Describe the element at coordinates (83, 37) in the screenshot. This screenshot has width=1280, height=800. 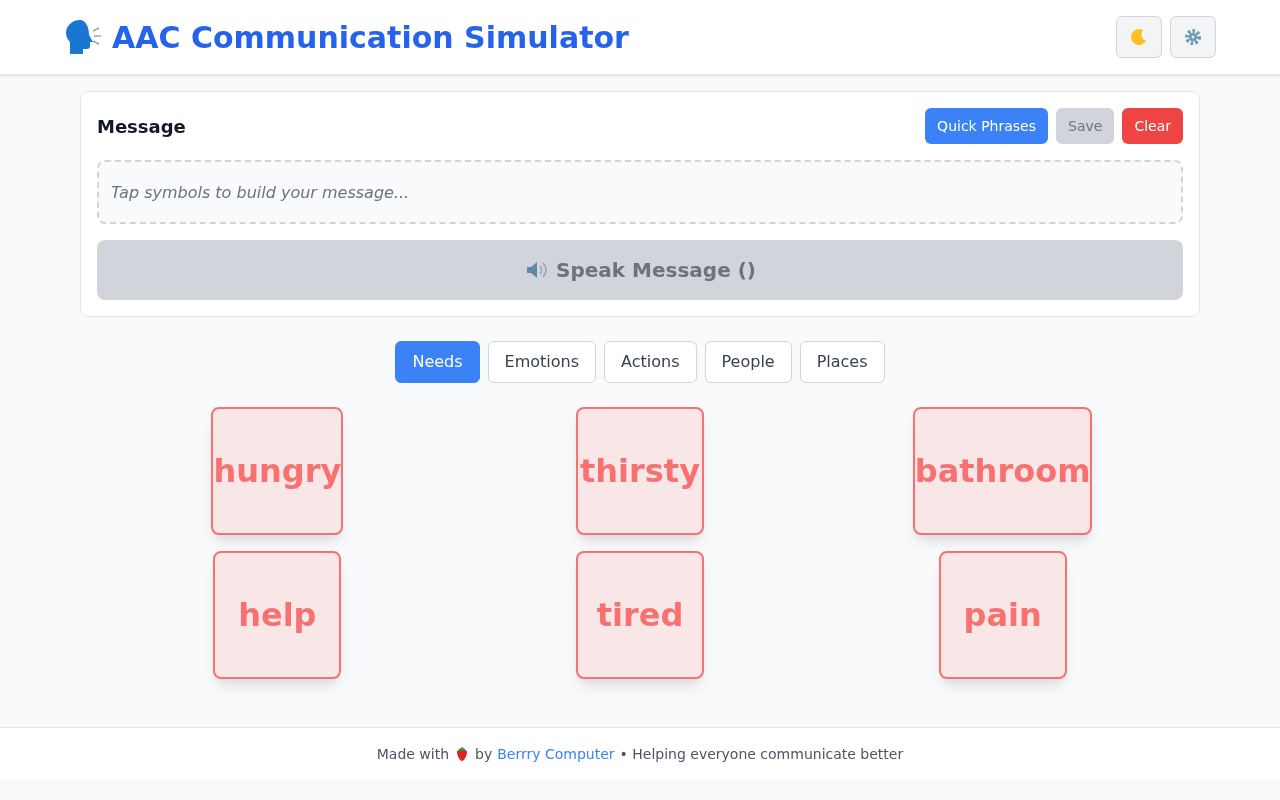
I see `speaking-head-icon` at that location.